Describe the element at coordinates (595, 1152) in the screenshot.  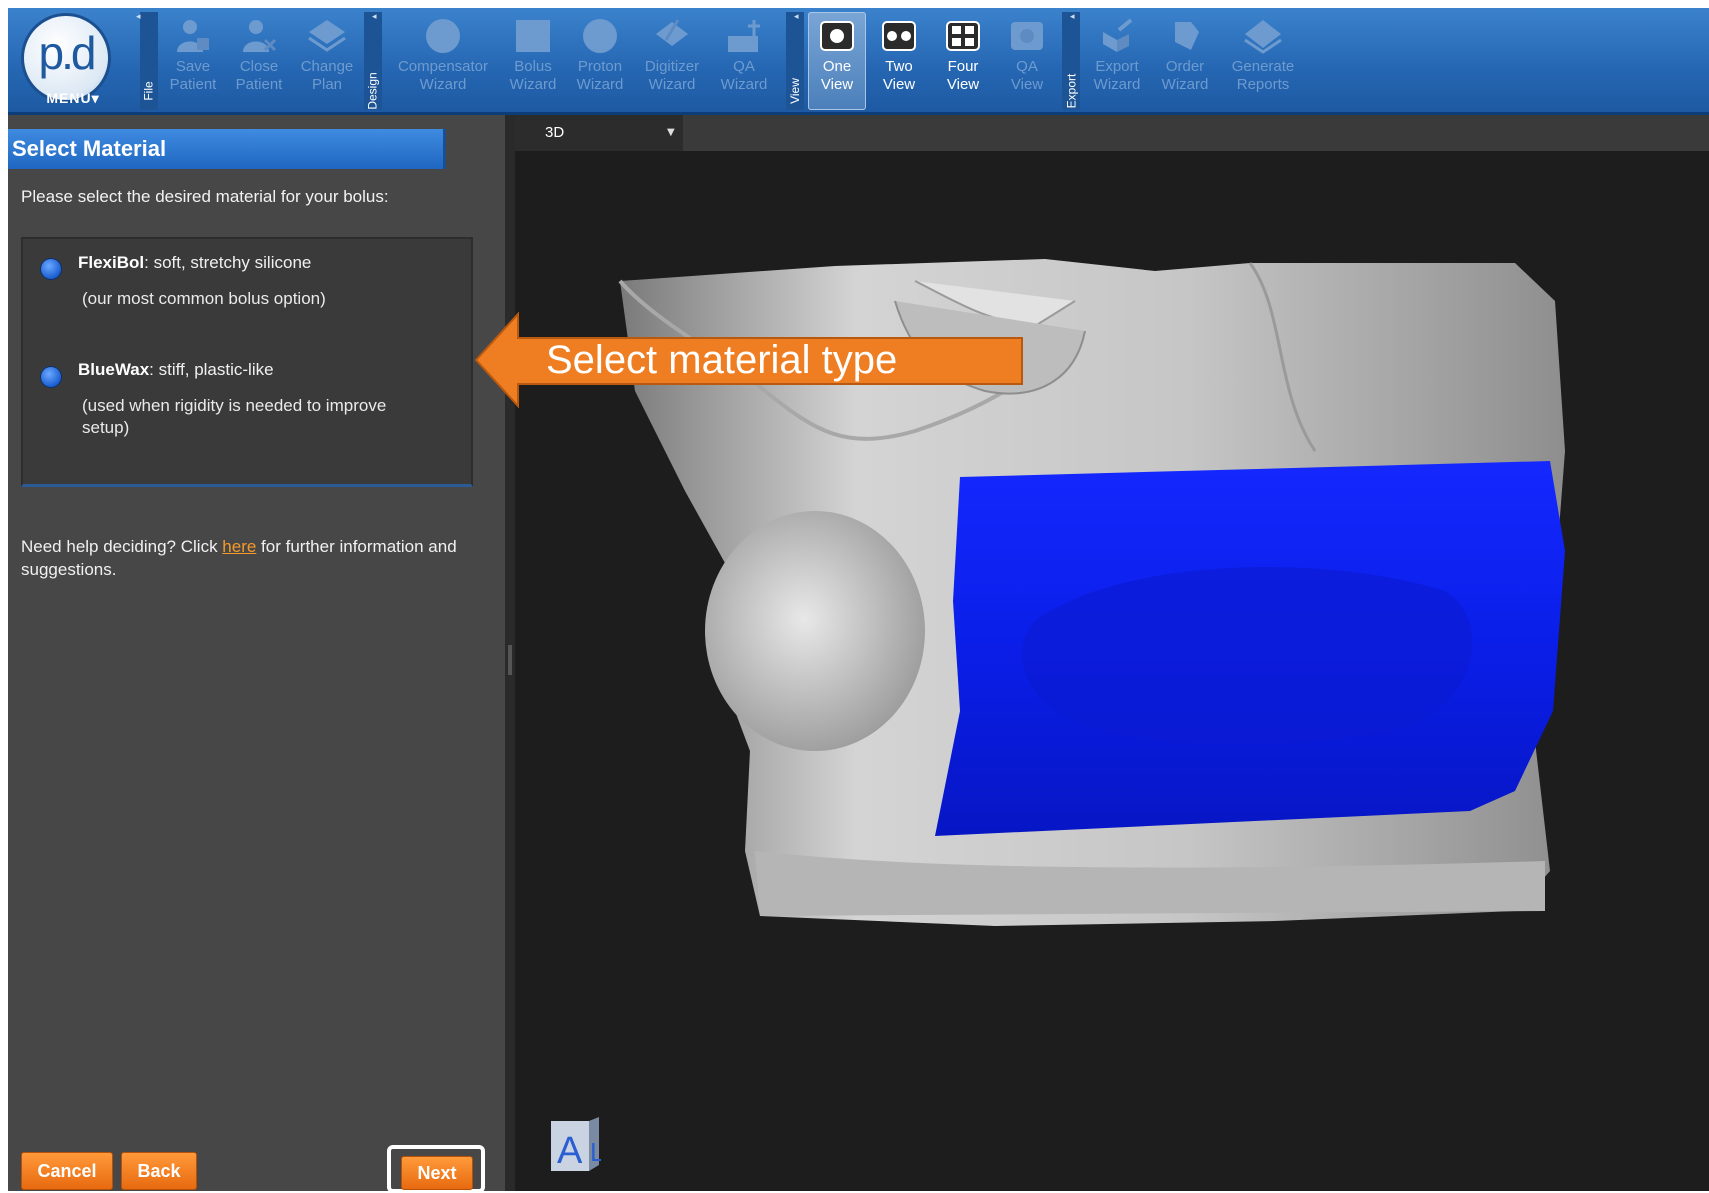
I see `cube-side-label: L` at that location.